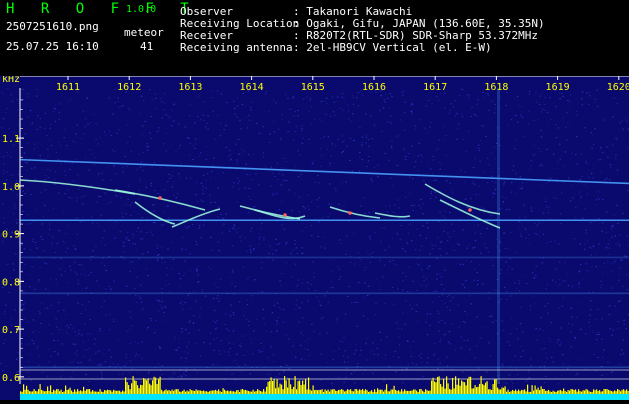  I want to click on signal-baseline, so click(324, 397).